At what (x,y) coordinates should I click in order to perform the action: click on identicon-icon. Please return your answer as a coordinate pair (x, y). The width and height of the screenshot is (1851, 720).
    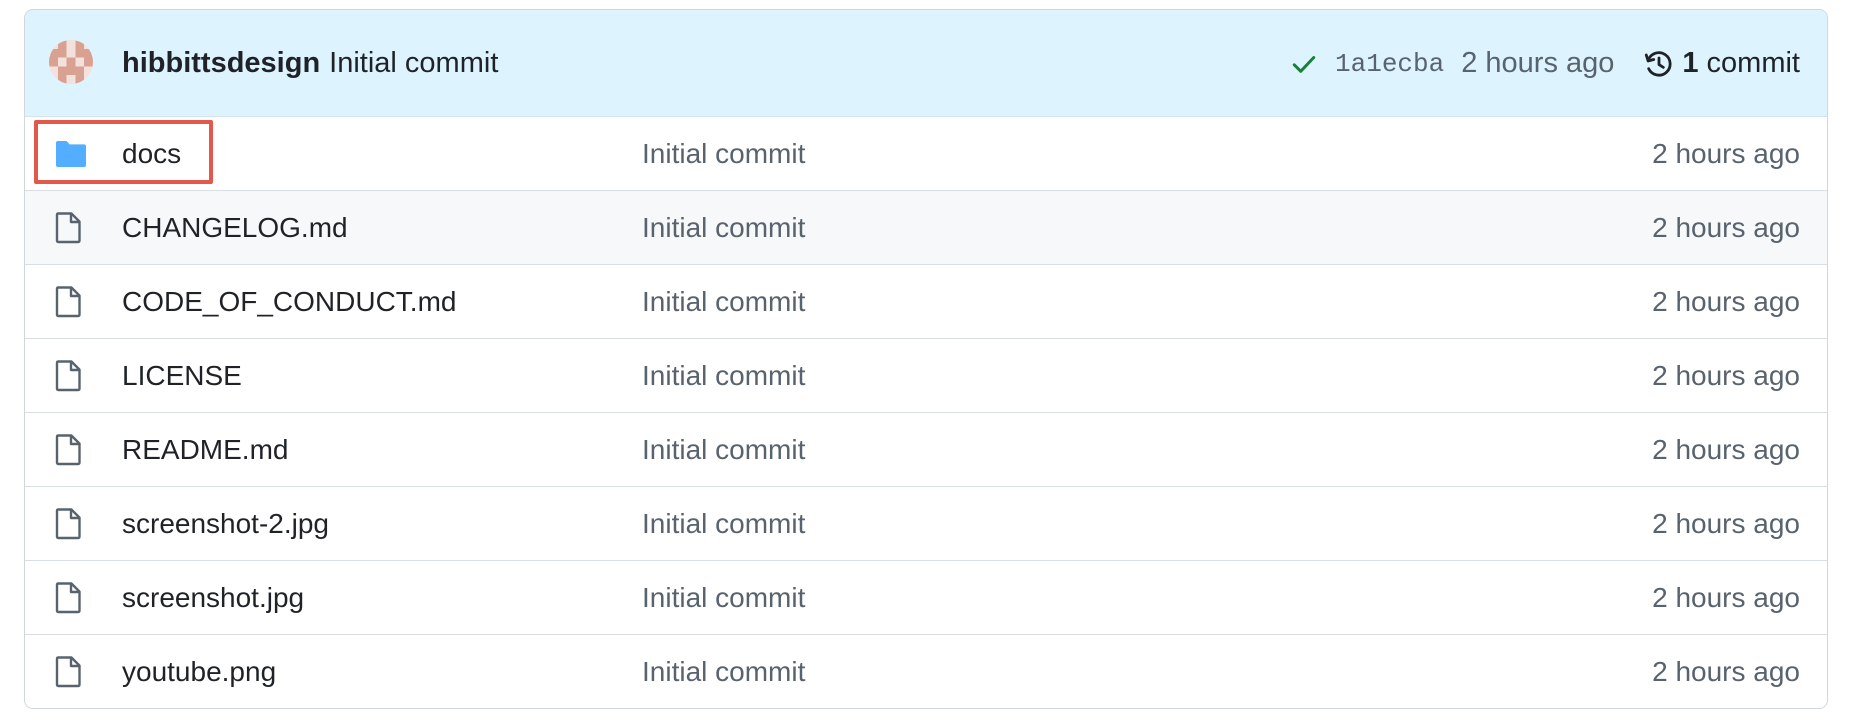
    Looking at the image, I should click on (71, 62).